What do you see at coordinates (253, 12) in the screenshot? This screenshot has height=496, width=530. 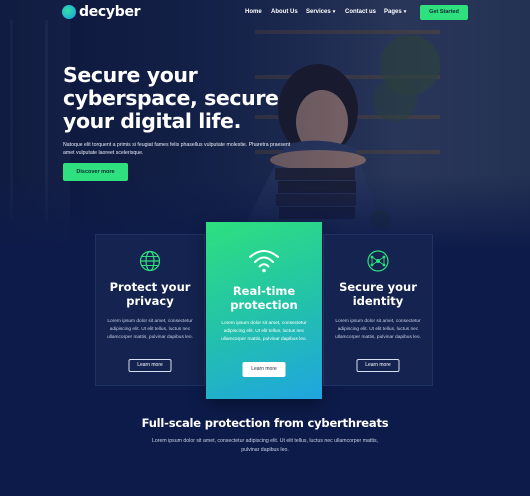 I see `nav-item-home: Home` at bounding box center [253, 12].